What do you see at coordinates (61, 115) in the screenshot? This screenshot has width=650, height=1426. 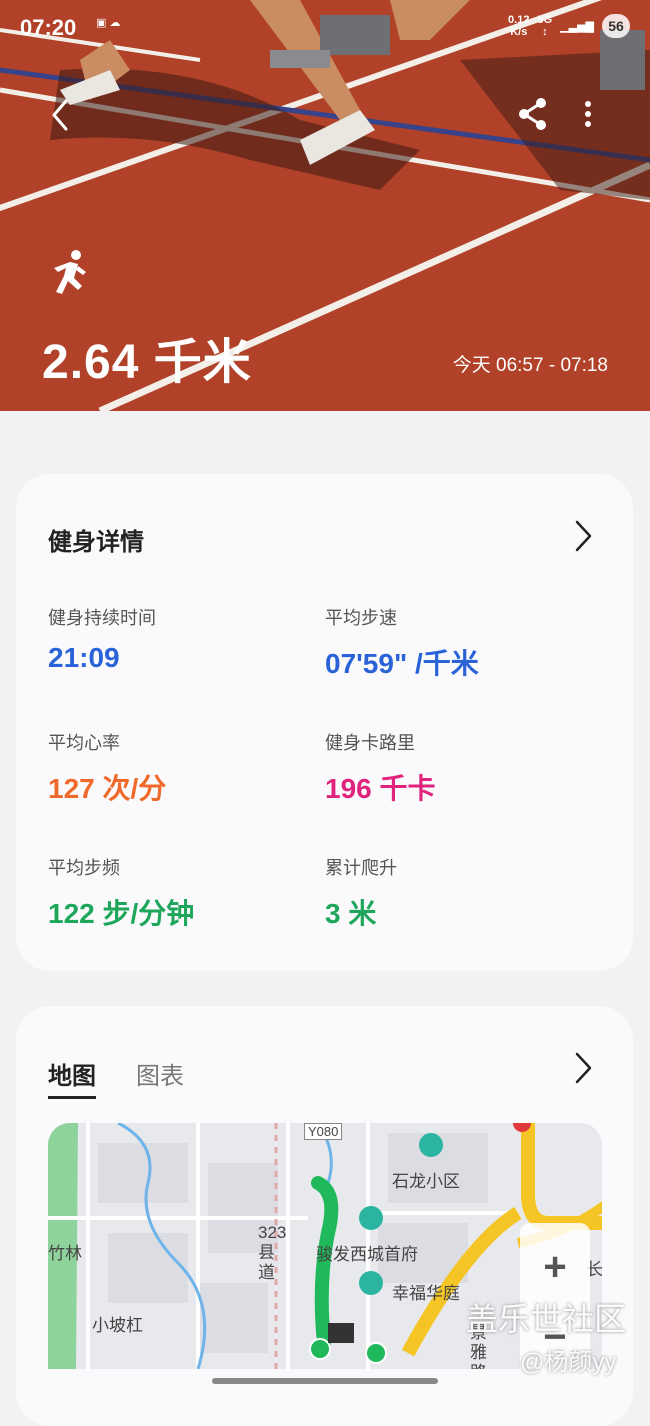 I see `back-icon` at bounding box center [61, 115].